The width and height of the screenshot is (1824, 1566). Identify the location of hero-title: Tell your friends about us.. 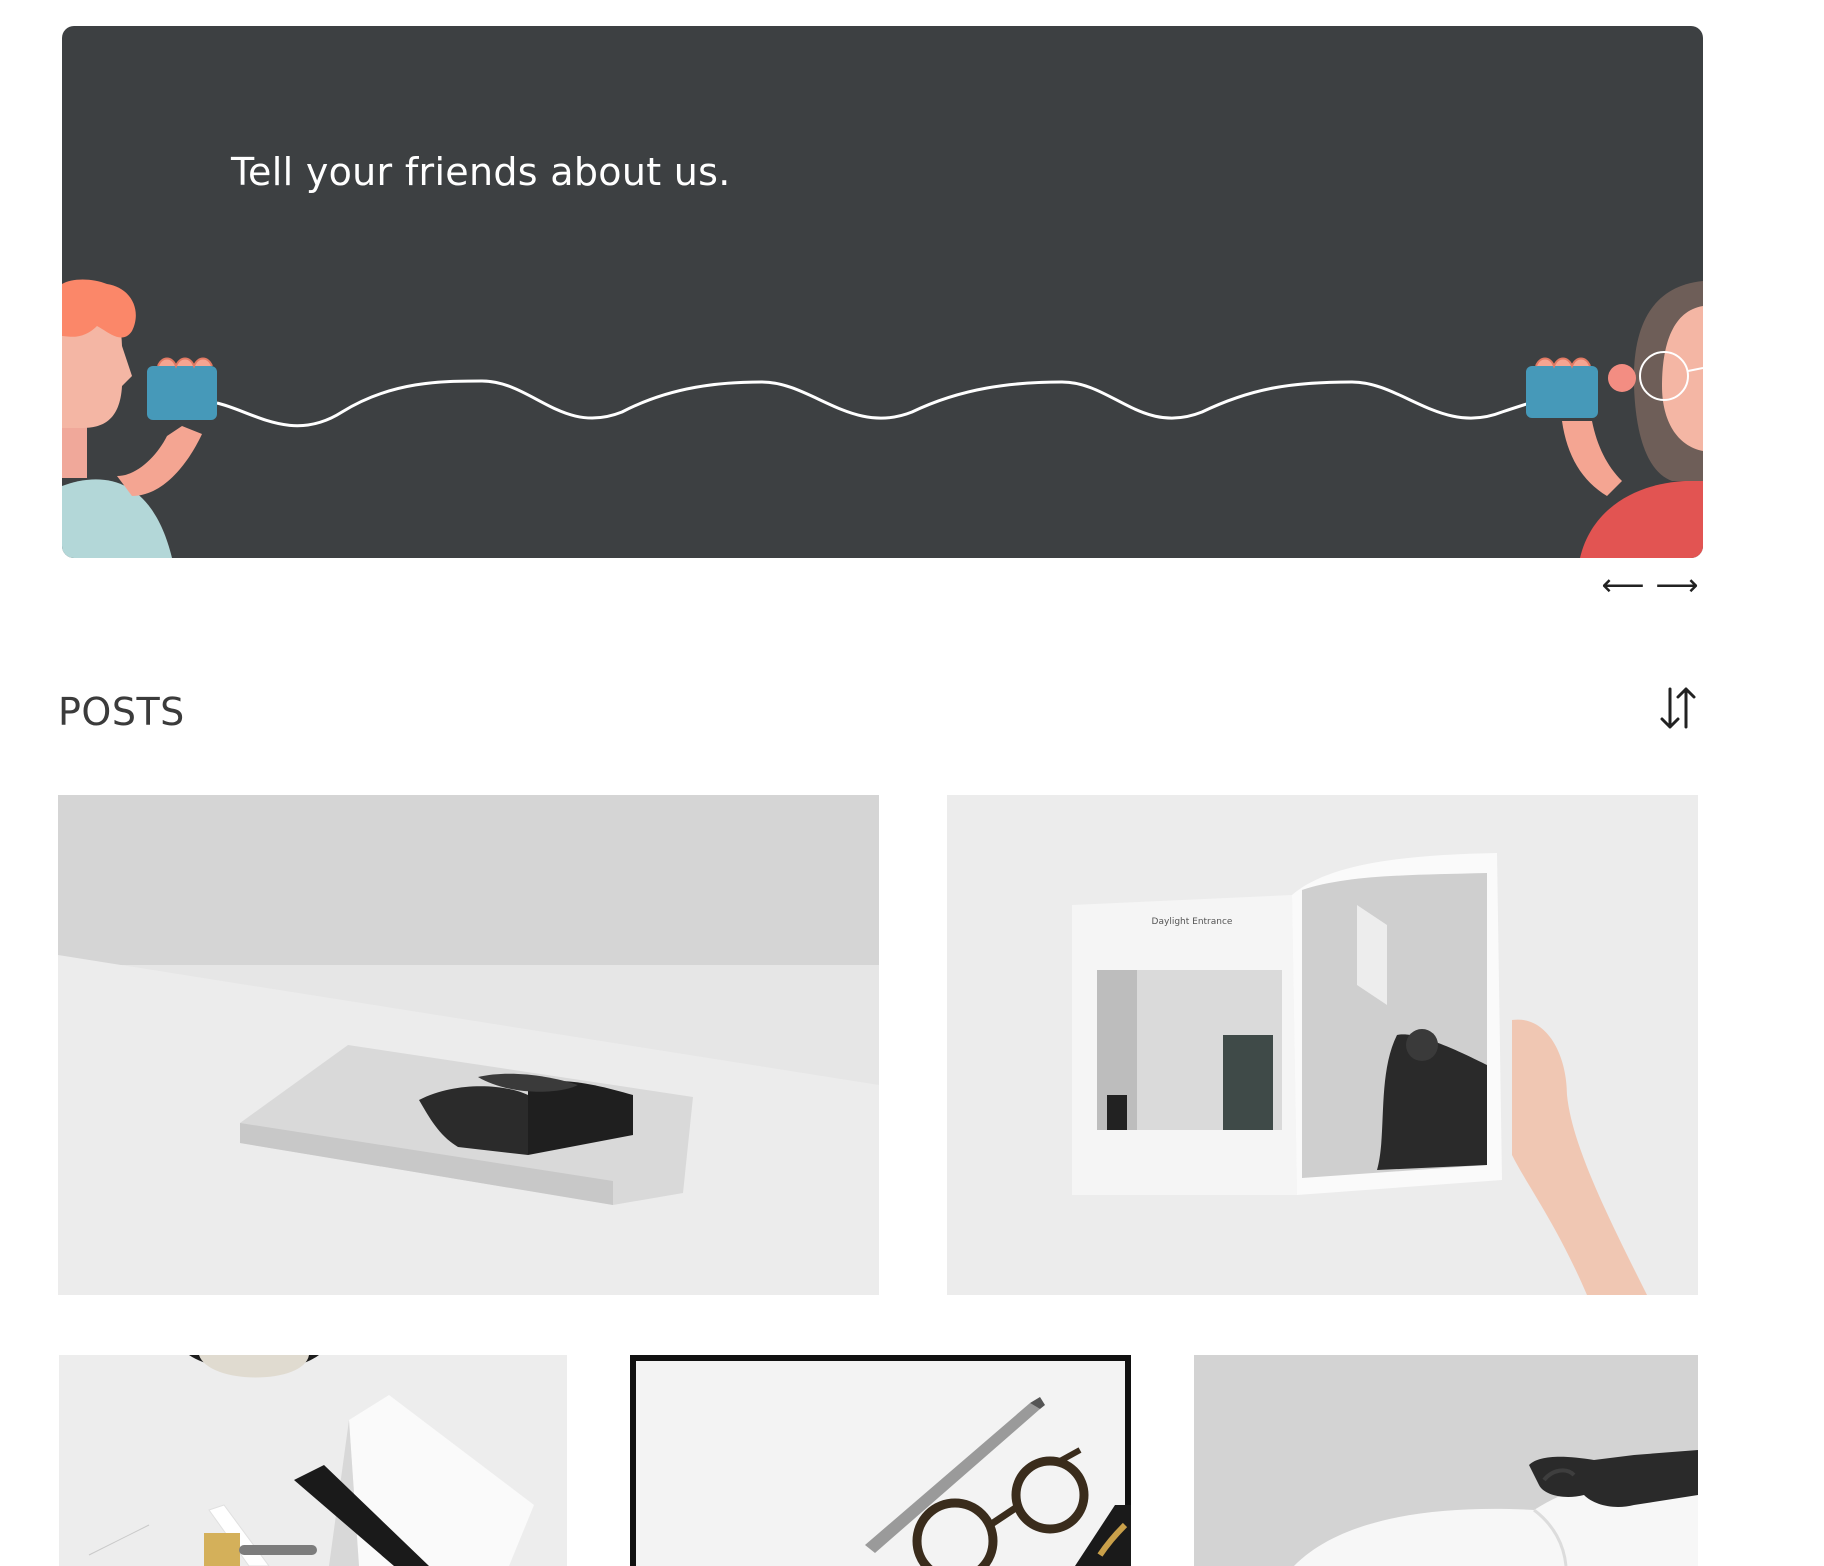
(481, 172).